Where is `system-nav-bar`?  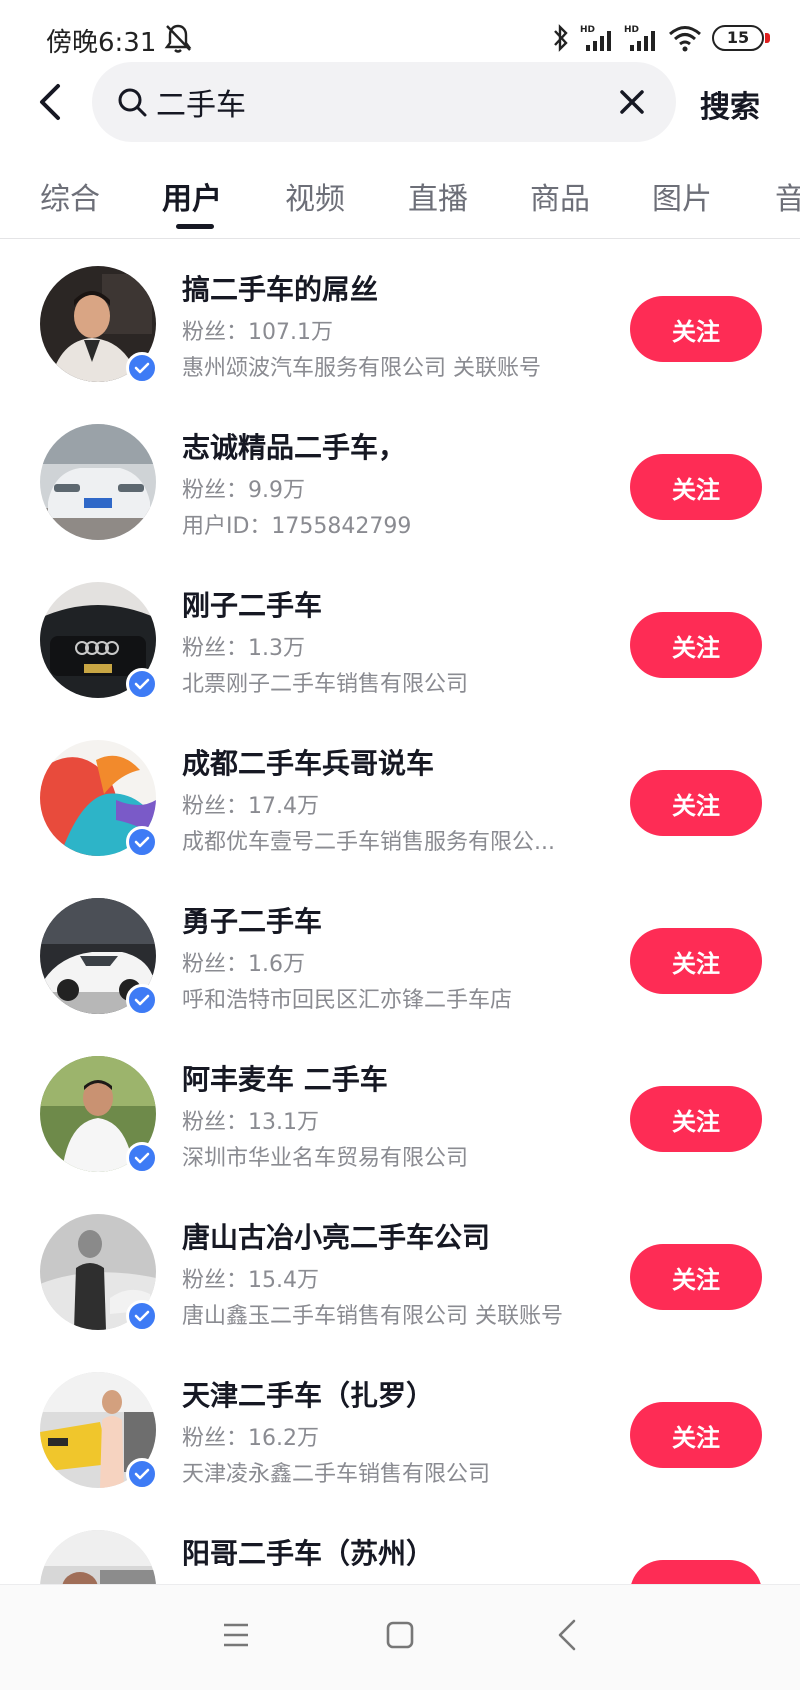 system-nav-bar is located at coordinates (400, 1637).